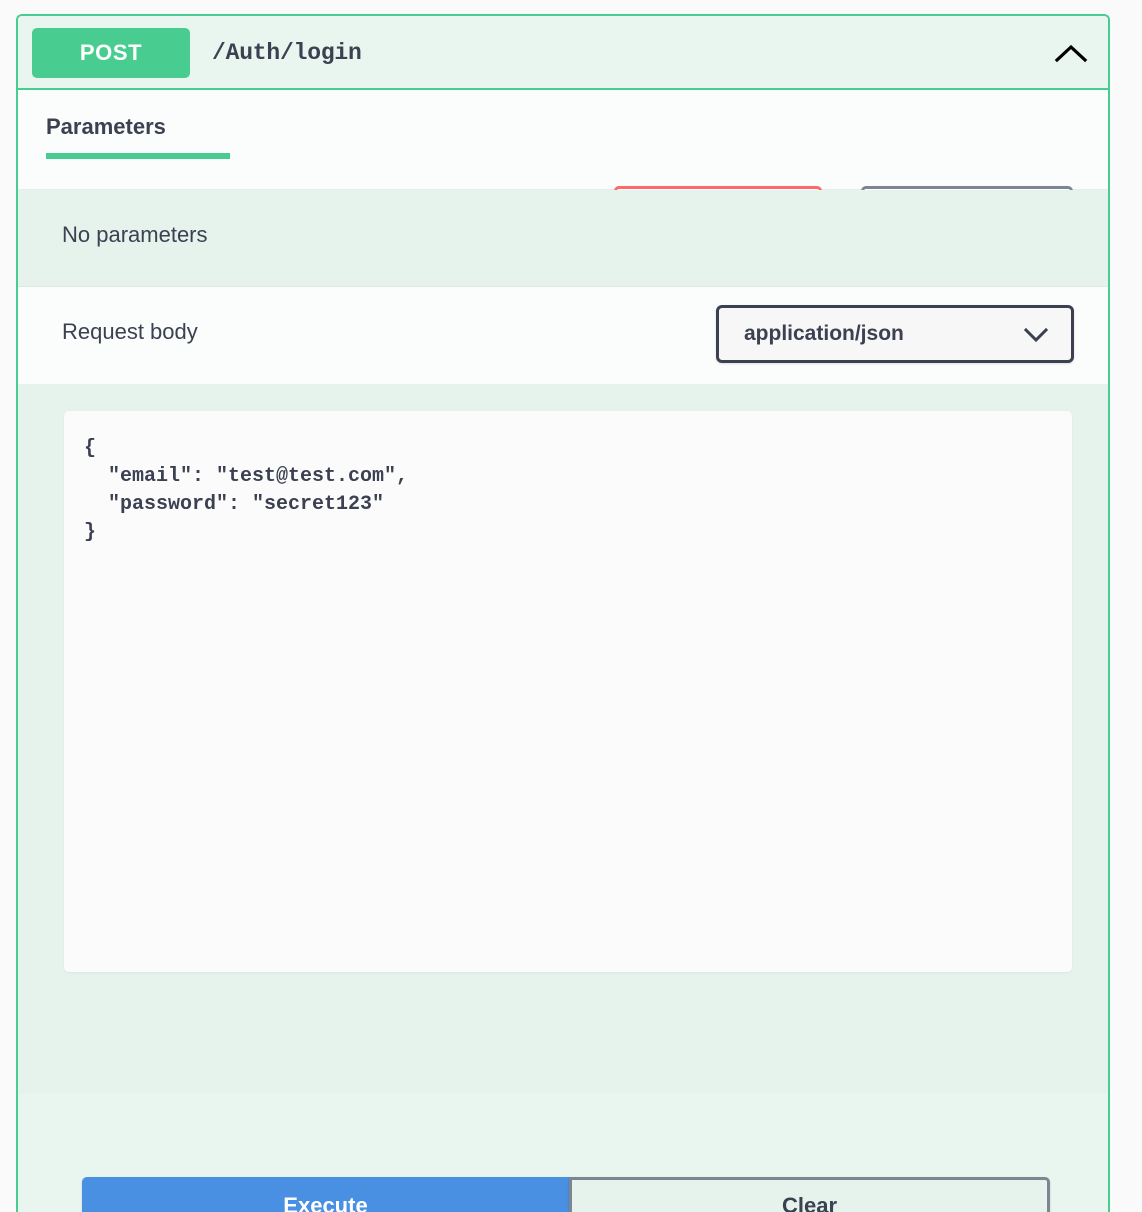 This screenshot has width=1142, height=1212. What do you see at coordinates (1036, 335) in the screenshot?
I see `chevron-down-icon` at bounding box center [1036, 335].